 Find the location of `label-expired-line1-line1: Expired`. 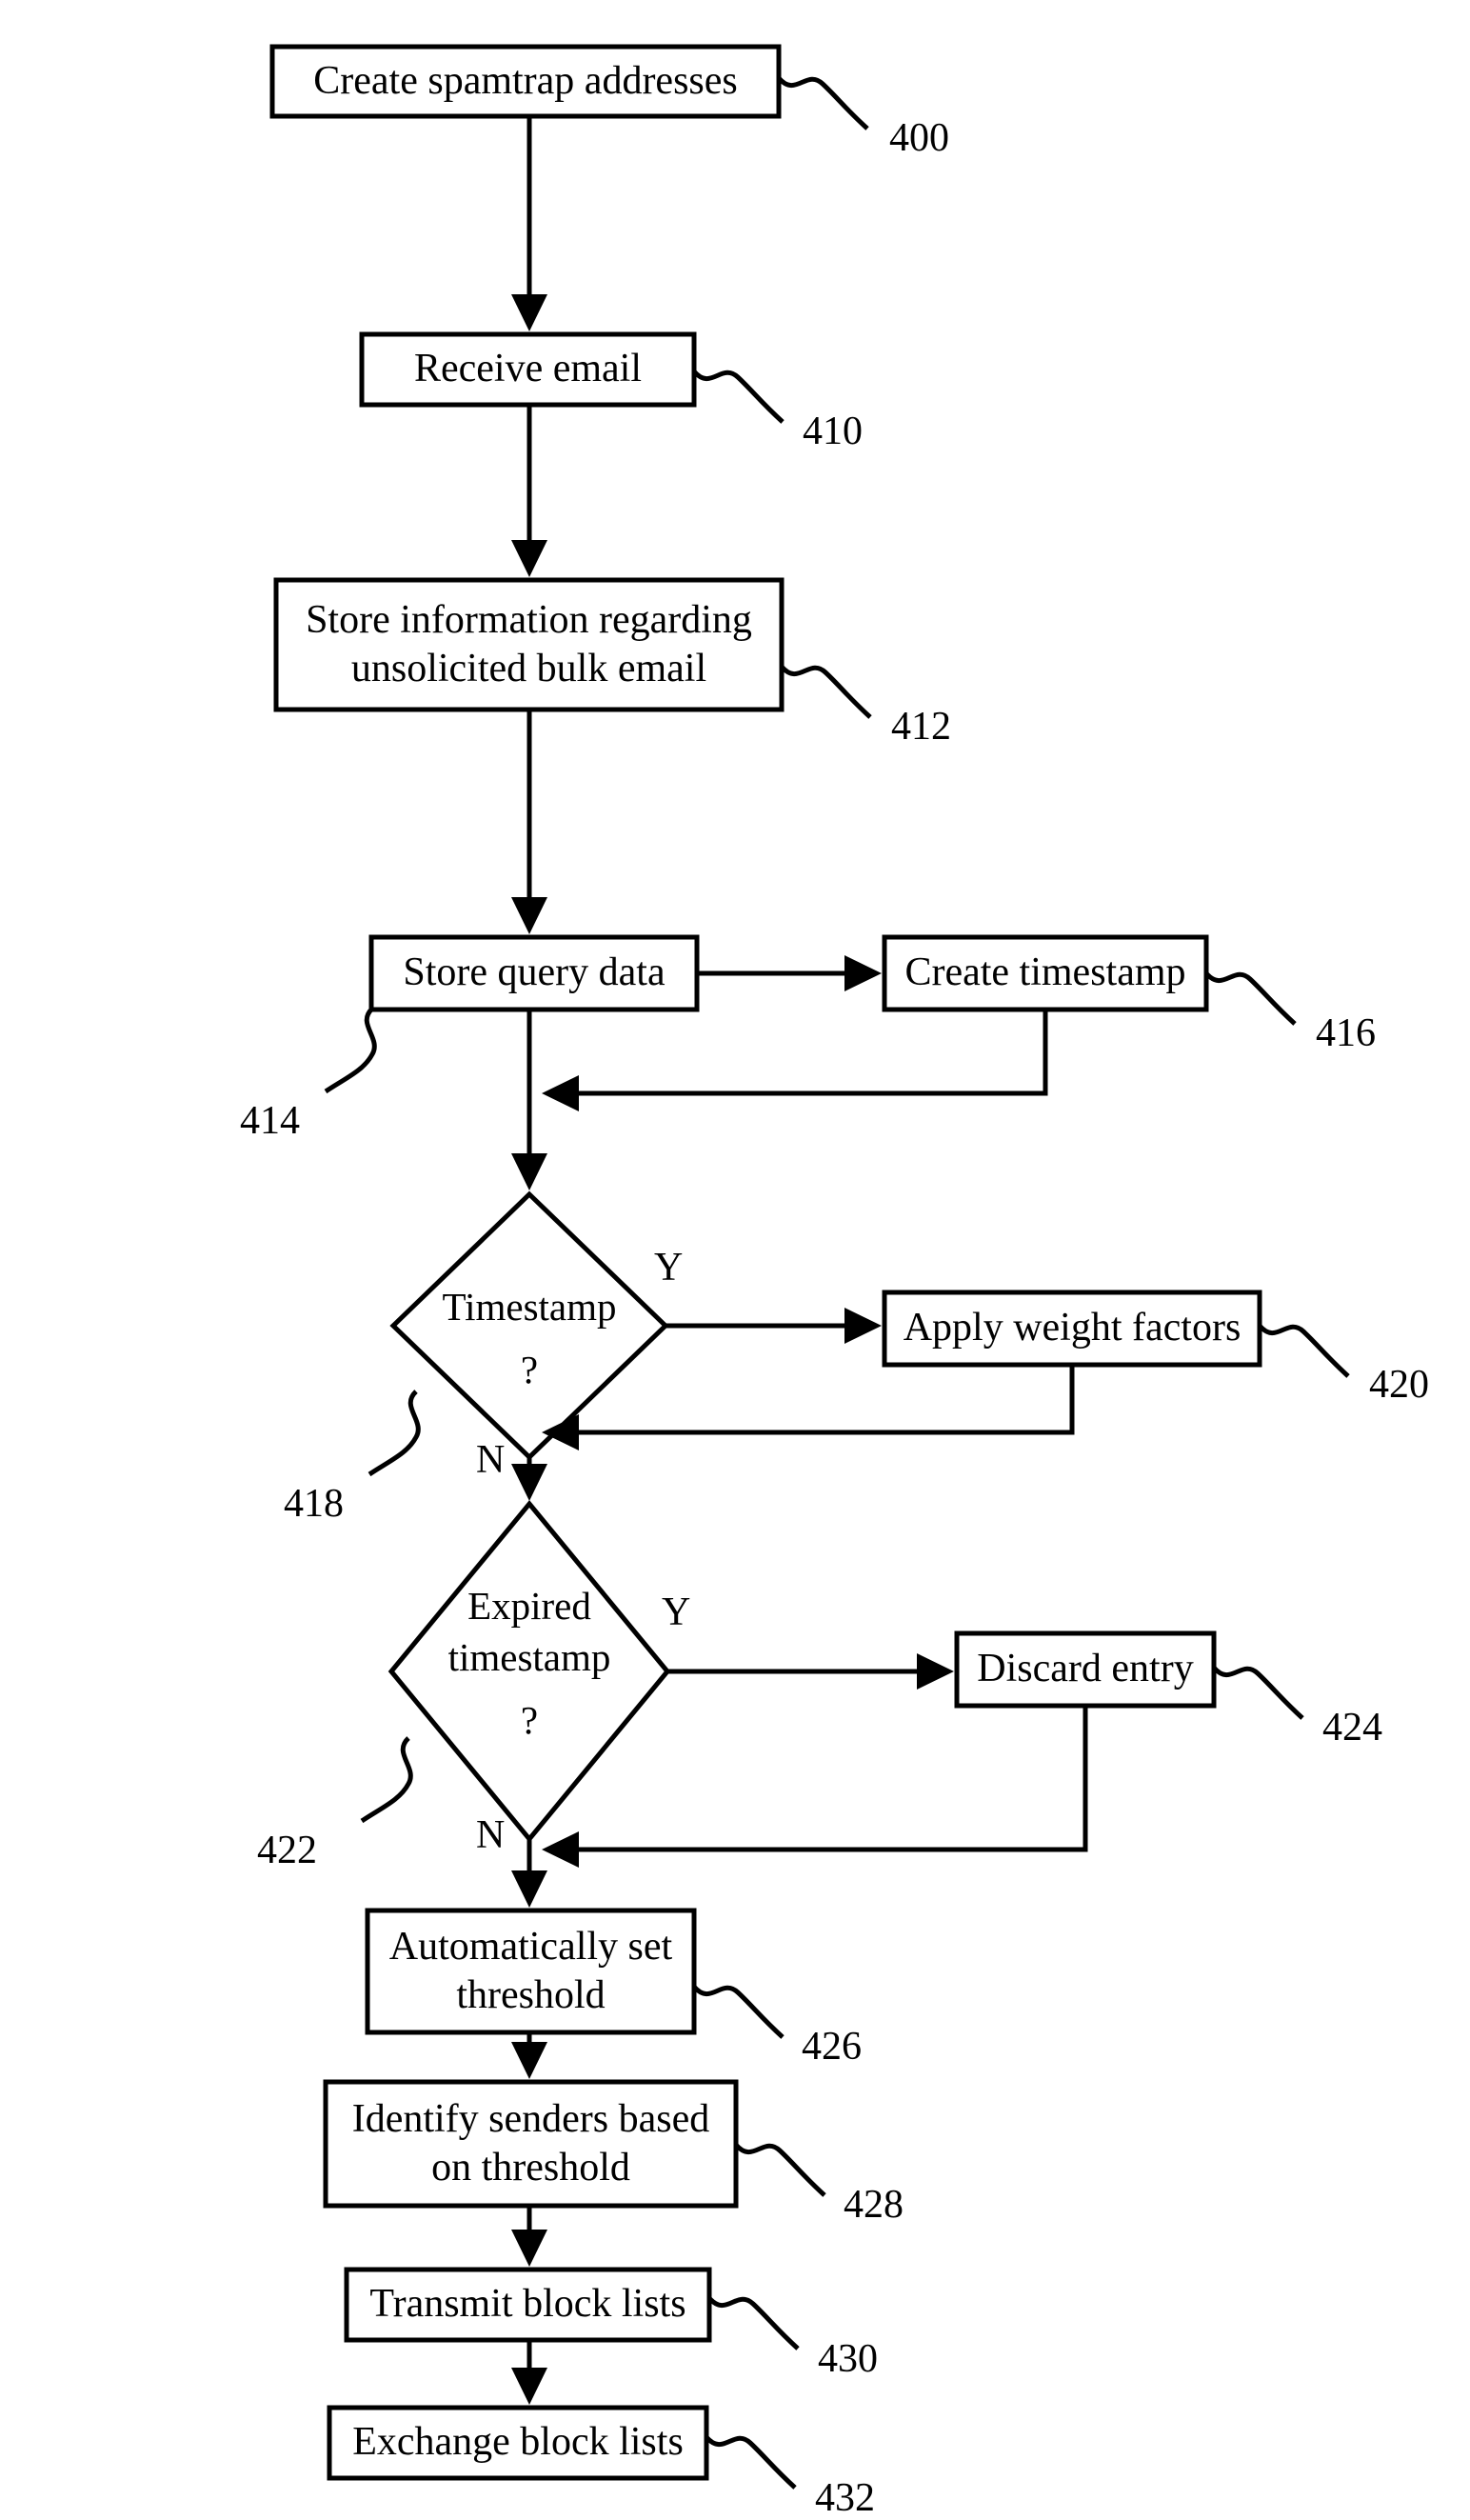

label-expired-line1-line1: Expired is located at coordinates (529, 1606).